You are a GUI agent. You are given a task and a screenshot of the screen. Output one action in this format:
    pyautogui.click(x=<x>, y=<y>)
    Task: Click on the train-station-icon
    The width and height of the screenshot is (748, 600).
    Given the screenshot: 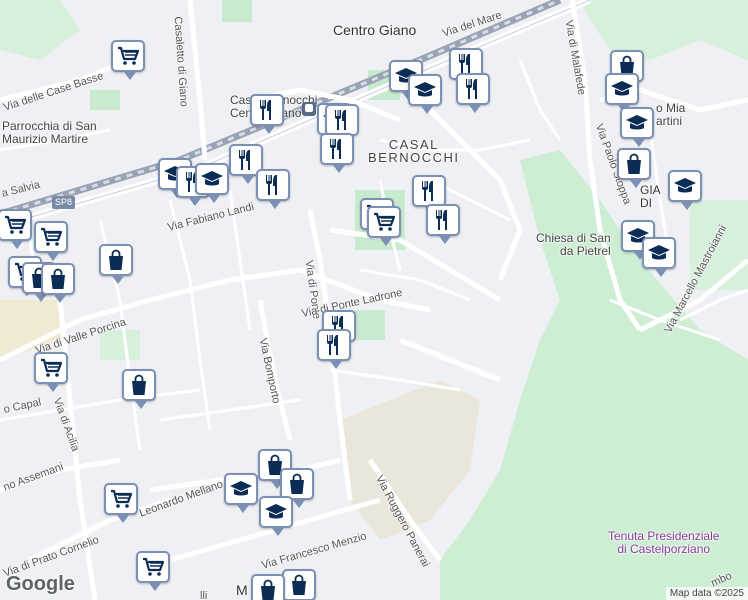 What is the action you would take?
    pyautogui.click(x=309, y=109)
    